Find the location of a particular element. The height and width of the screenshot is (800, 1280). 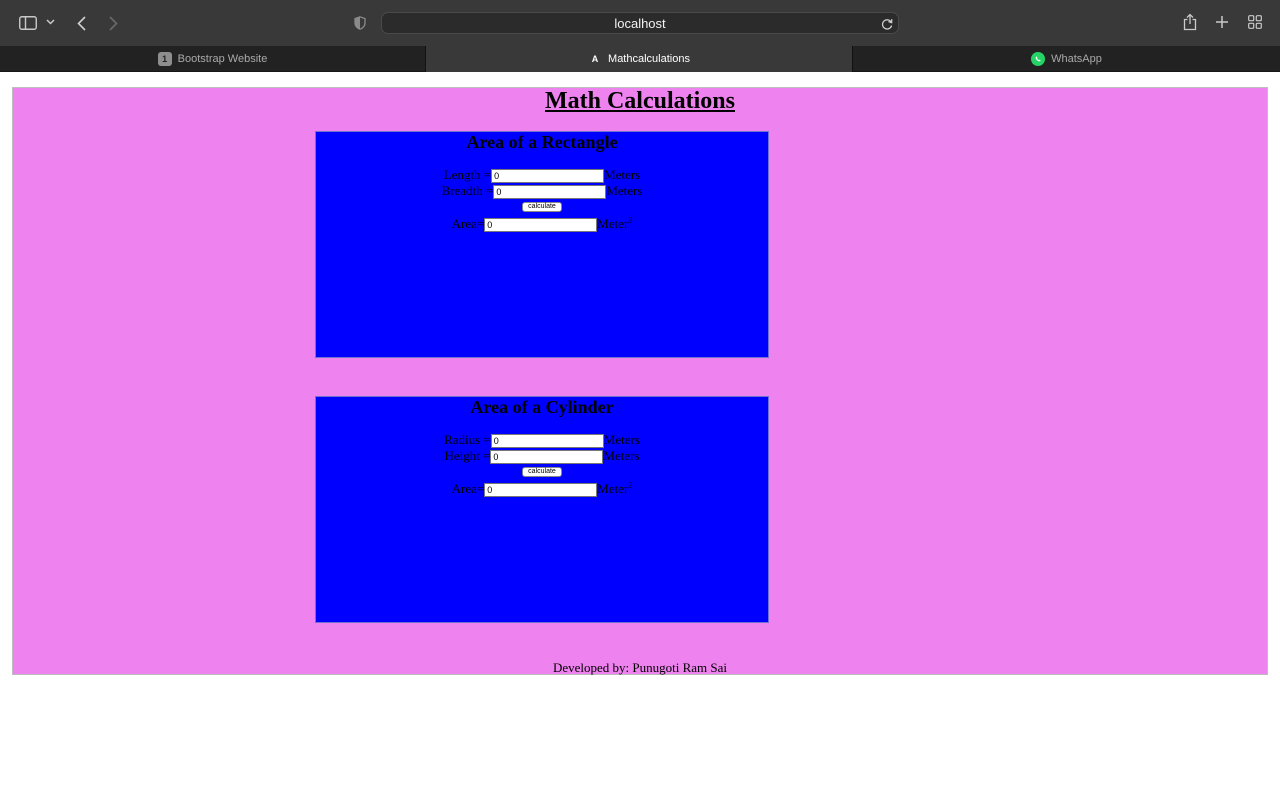

tab-mathcalculations: A Mathcalculations is located at coordinates (639, 59).